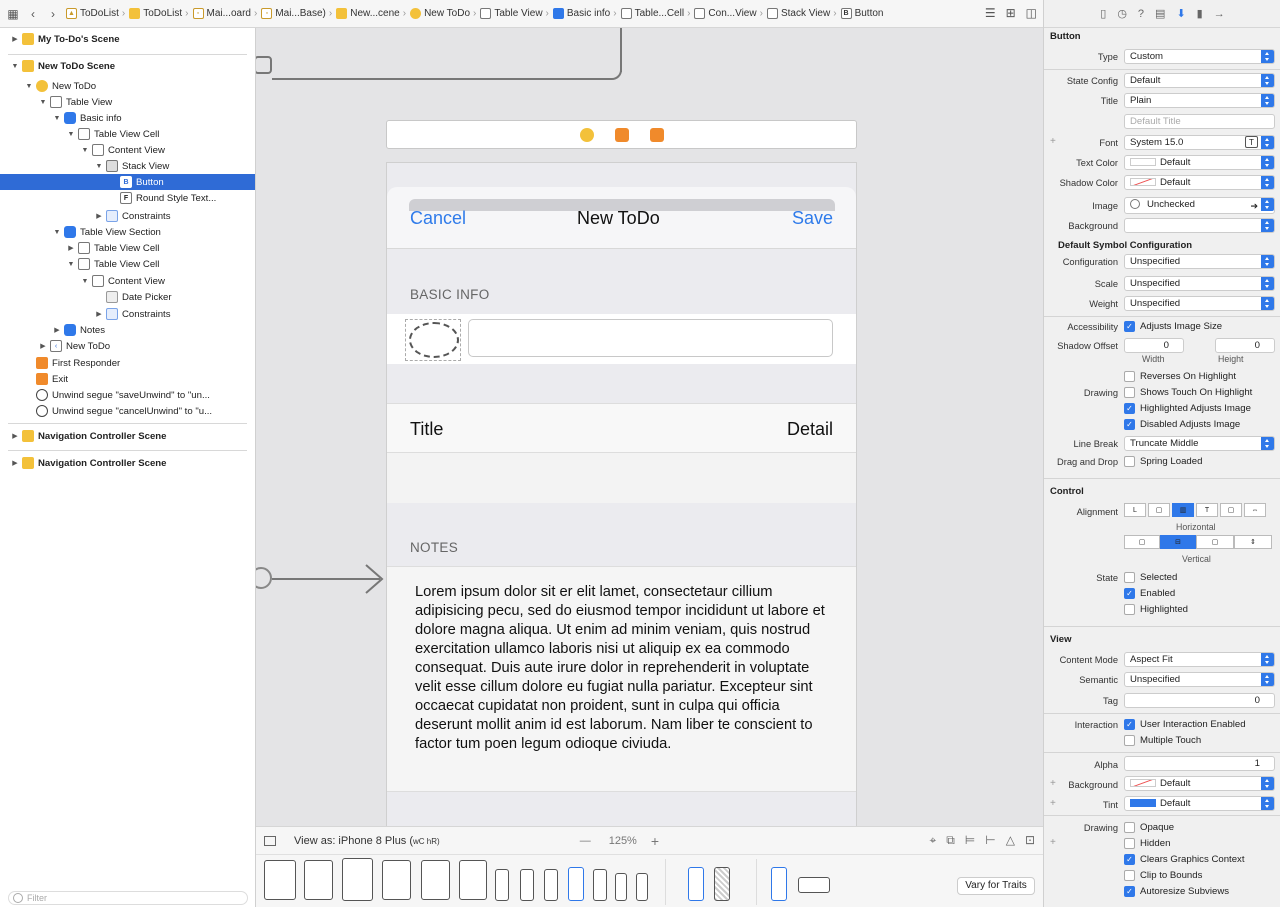 This screenshot has width=1280, height=907. What do you see at coordinates (1187, 408) in the screenshot?
I see `highlighted-adjusts-checkbox: ✓ Highlighted Adjusts Image` at bounding box center [1187, 408].